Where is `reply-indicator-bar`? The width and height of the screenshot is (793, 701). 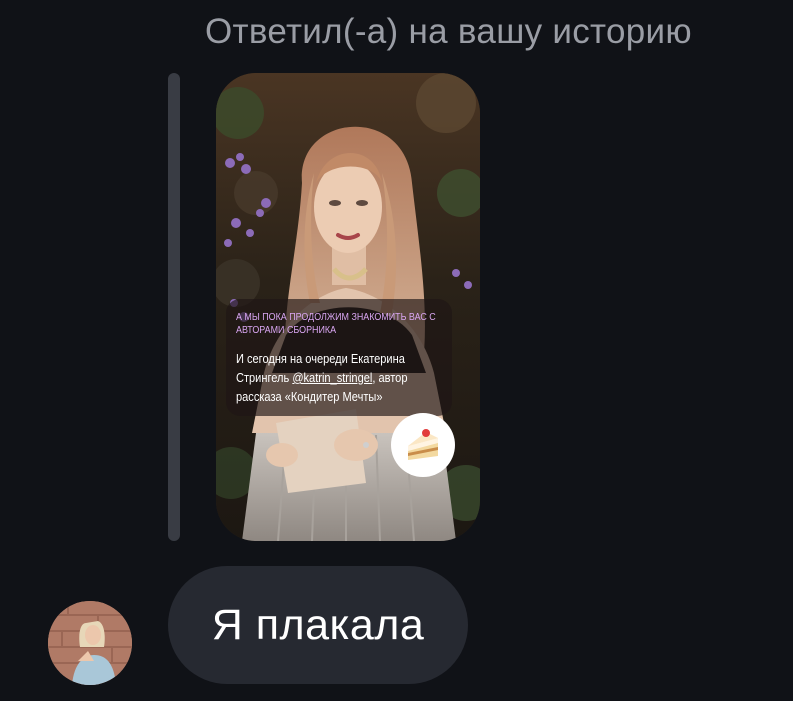 reply-indicator-bar is located at coordinates (174, 307).